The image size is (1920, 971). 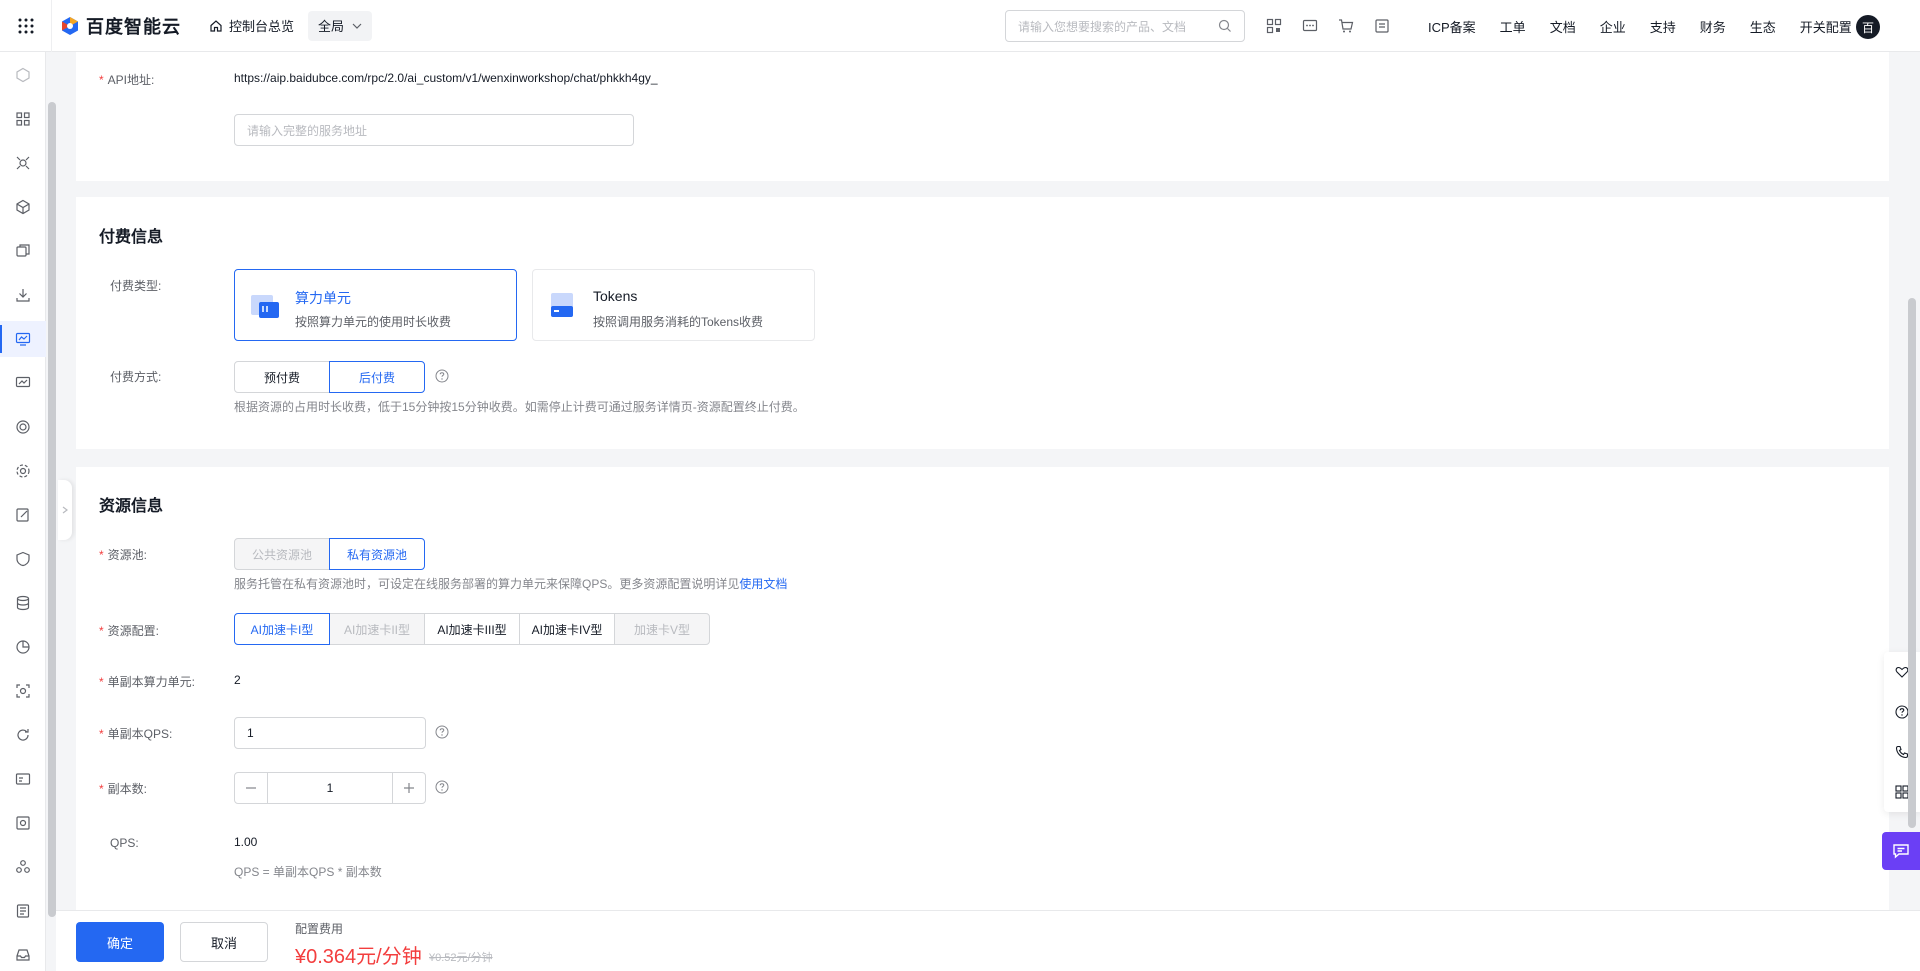 I want to click on pay-card-compute-unit: 算力单元 按照算力单元的使用时长收费, so click(x=375, y=305).